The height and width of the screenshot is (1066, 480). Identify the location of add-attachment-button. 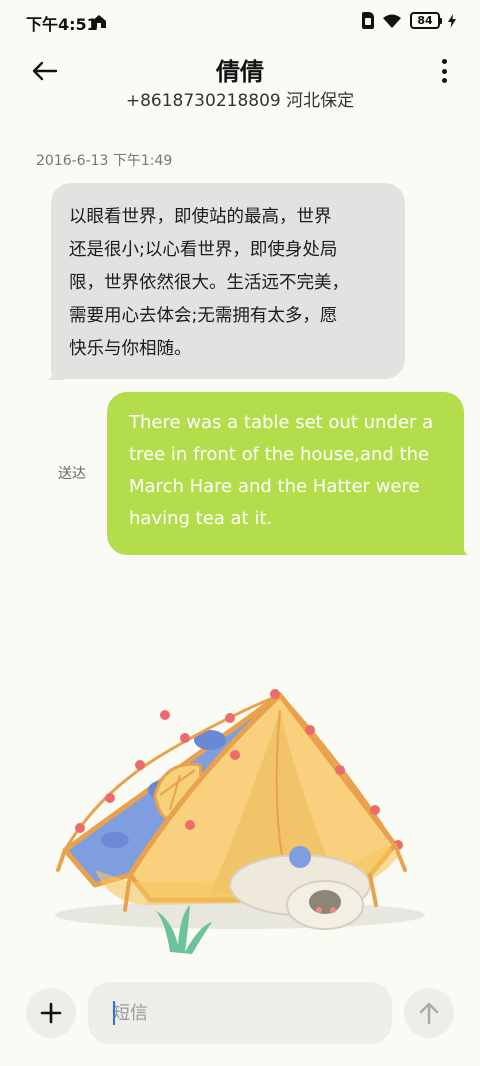
(51, 1013).